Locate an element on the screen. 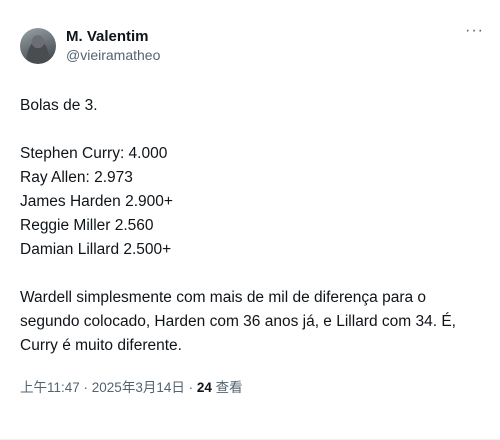  author-display-name: M. Valentim is located at coordinates (113, 36).